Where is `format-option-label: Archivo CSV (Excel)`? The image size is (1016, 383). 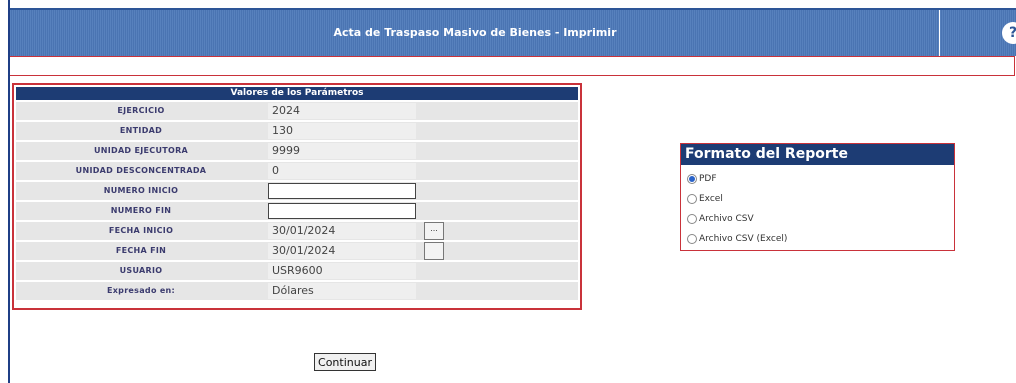 format-option-label: Archivo CSV (Excel) is located at coordinates (743, 239).